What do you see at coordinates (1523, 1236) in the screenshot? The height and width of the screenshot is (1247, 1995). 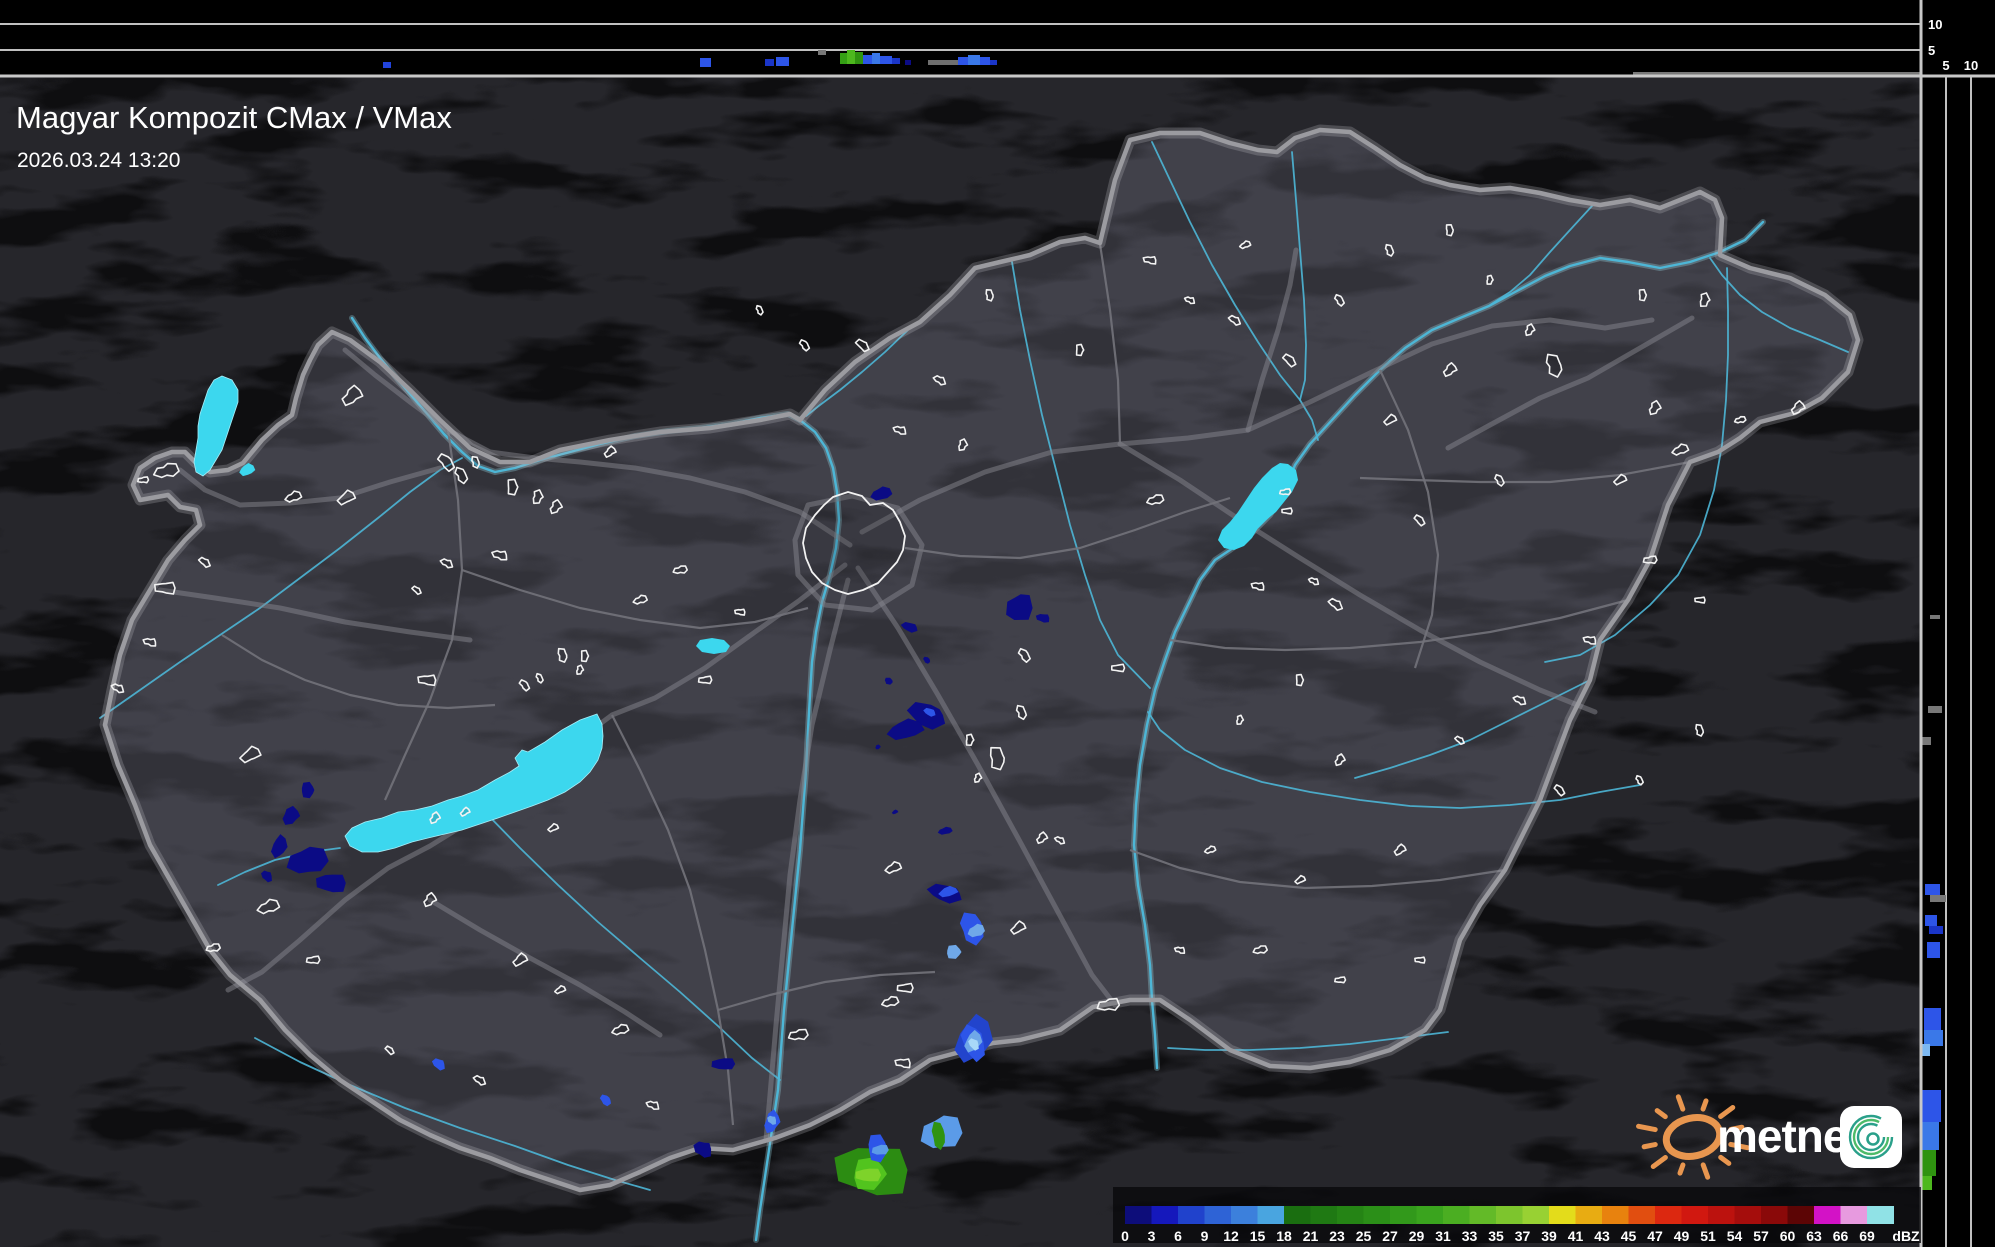 I see `legend-tick-label: 37` at bounding box center [1523, 1236].